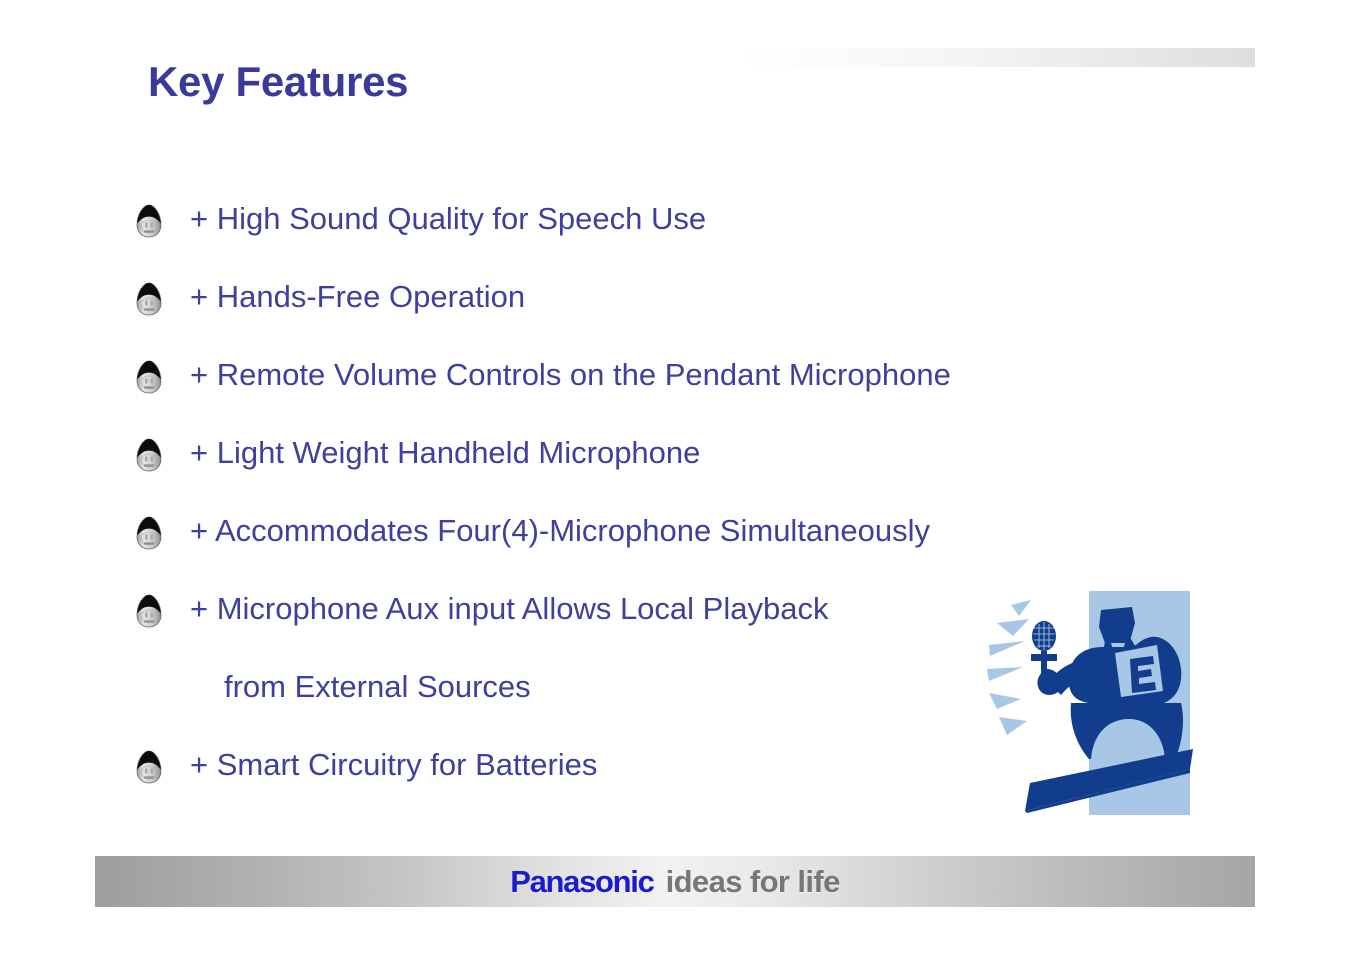 This screenshot has height=954, width=1350. I want to click on page-title: Key Features, so click(278, 81).